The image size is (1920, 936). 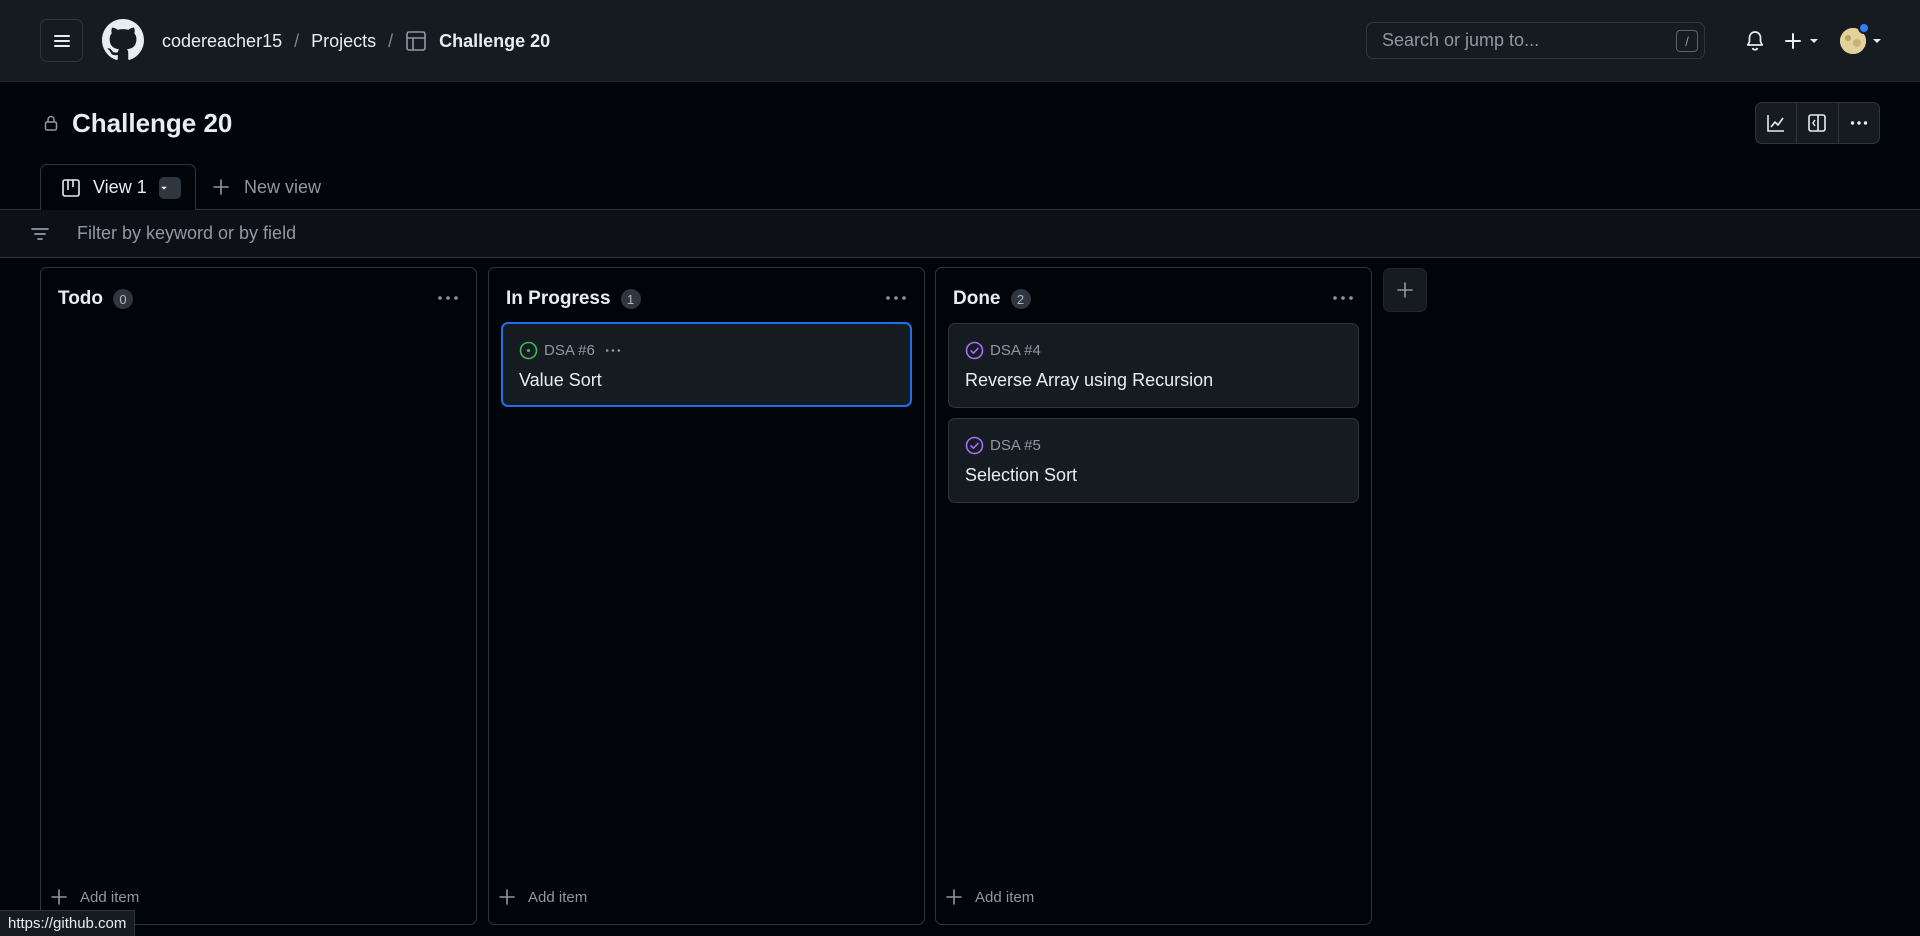 I want to click on user-menu-button, so click(x=1862, y=40).